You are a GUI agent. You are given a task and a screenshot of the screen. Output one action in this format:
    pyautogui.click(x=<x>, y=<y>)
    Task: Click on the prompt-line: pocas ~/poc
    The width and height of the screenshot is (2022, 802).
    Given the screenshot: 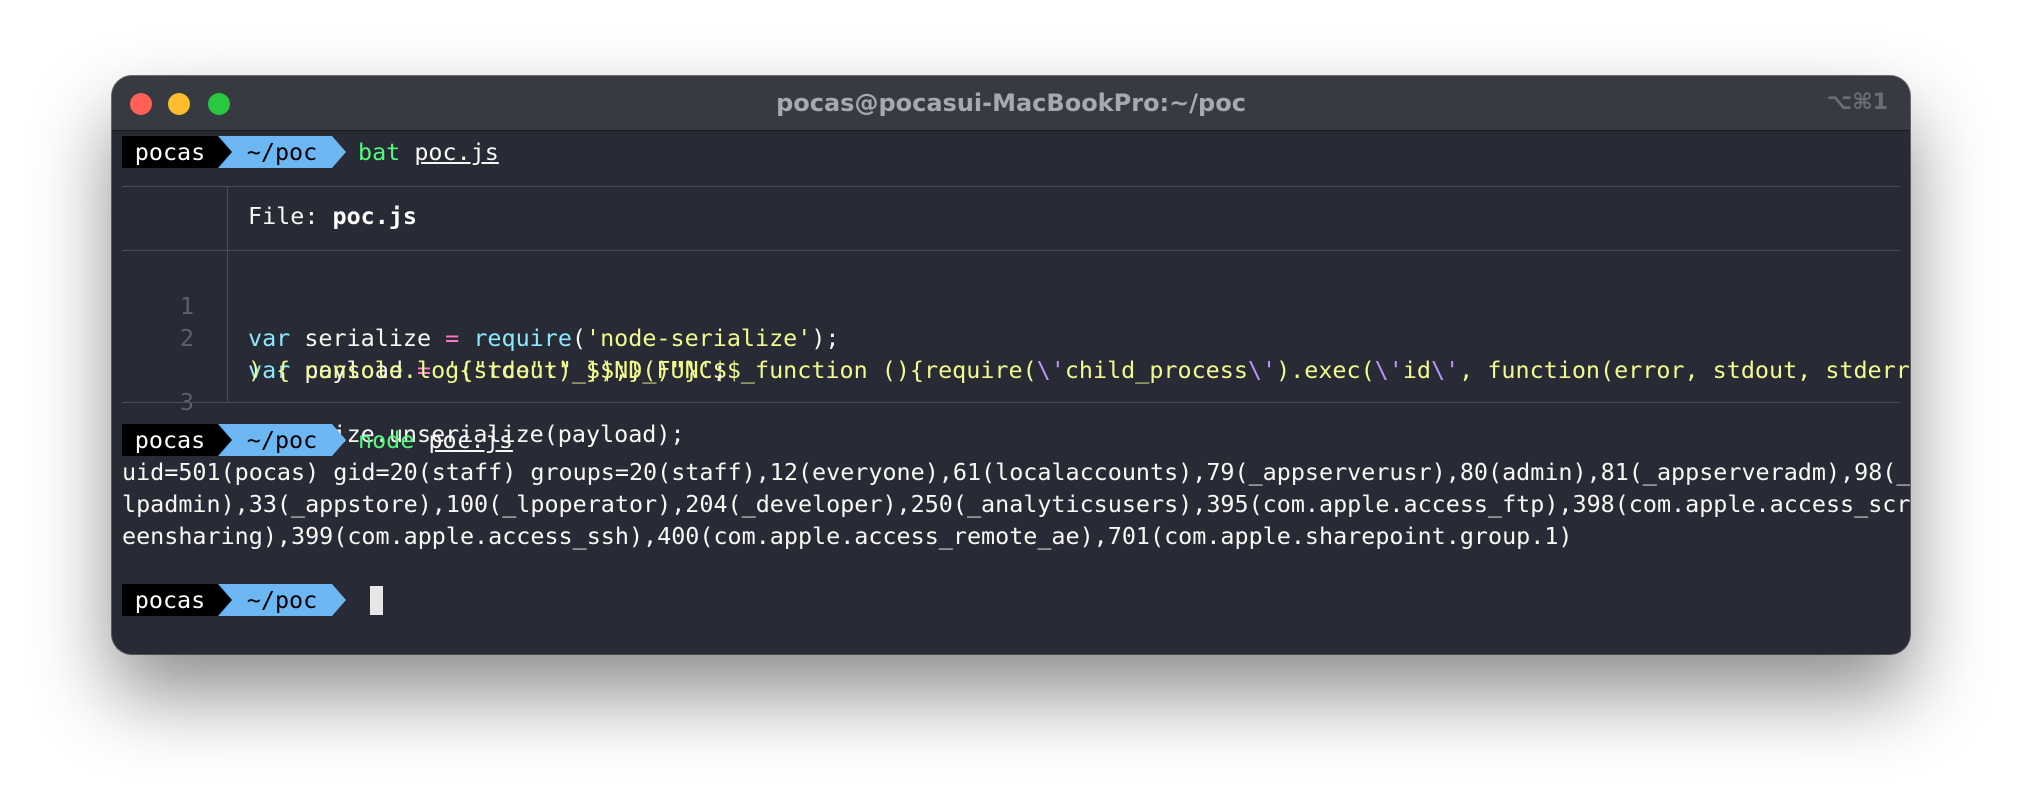 What is the action you would take?
    pyautogui.click(x=1011, y=600)
    